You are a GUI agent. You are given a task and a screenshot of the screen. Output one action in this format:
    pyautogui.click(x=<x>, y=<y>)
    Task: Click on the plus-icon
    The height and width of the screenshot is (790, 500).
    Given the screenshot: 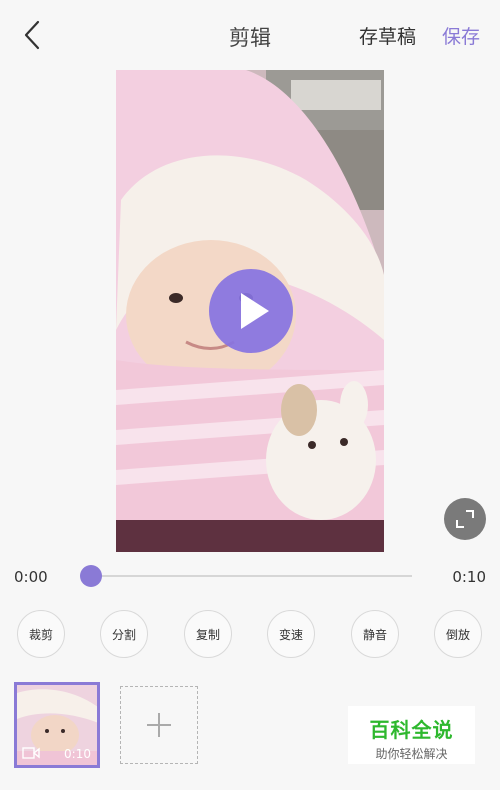 What is the action you would take?
    pyautogui.click(x=159, y=725)
    